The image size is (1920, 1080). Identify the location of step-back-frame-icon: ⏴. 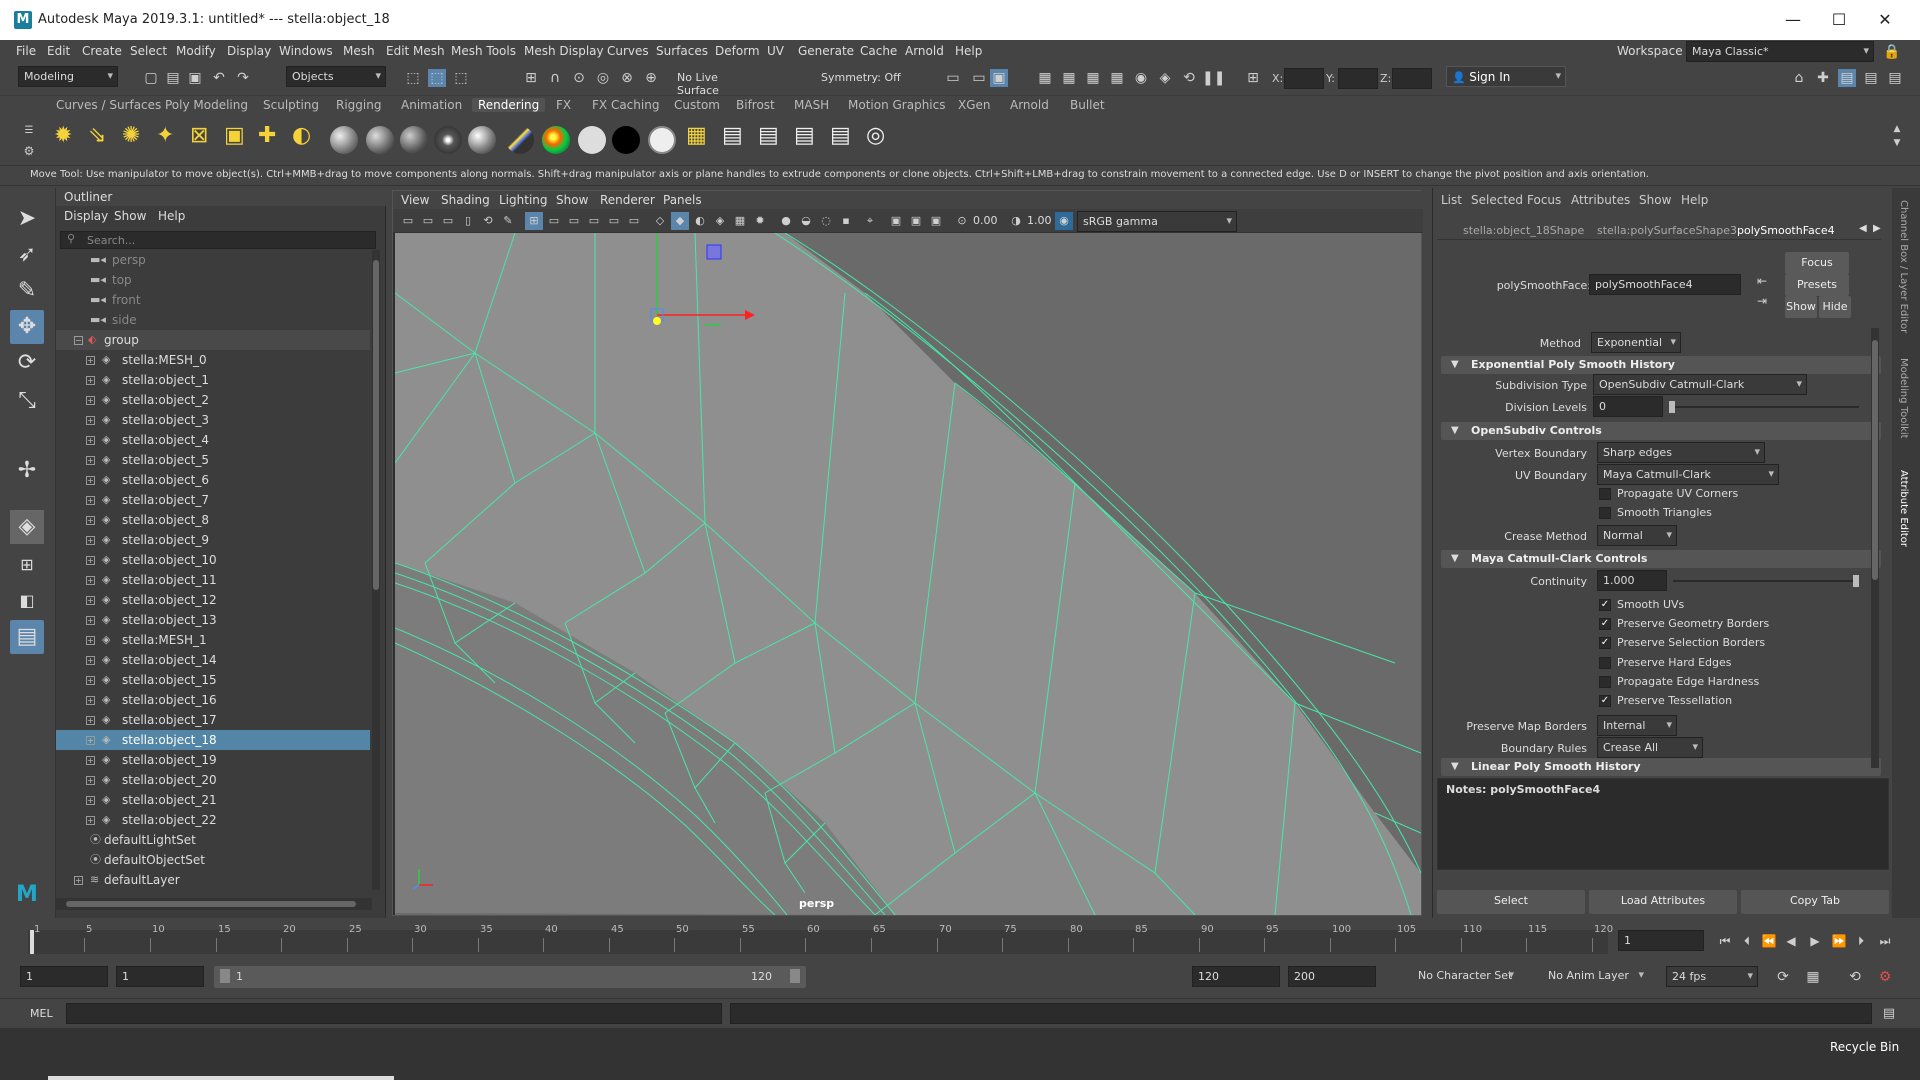
(1747, 941).